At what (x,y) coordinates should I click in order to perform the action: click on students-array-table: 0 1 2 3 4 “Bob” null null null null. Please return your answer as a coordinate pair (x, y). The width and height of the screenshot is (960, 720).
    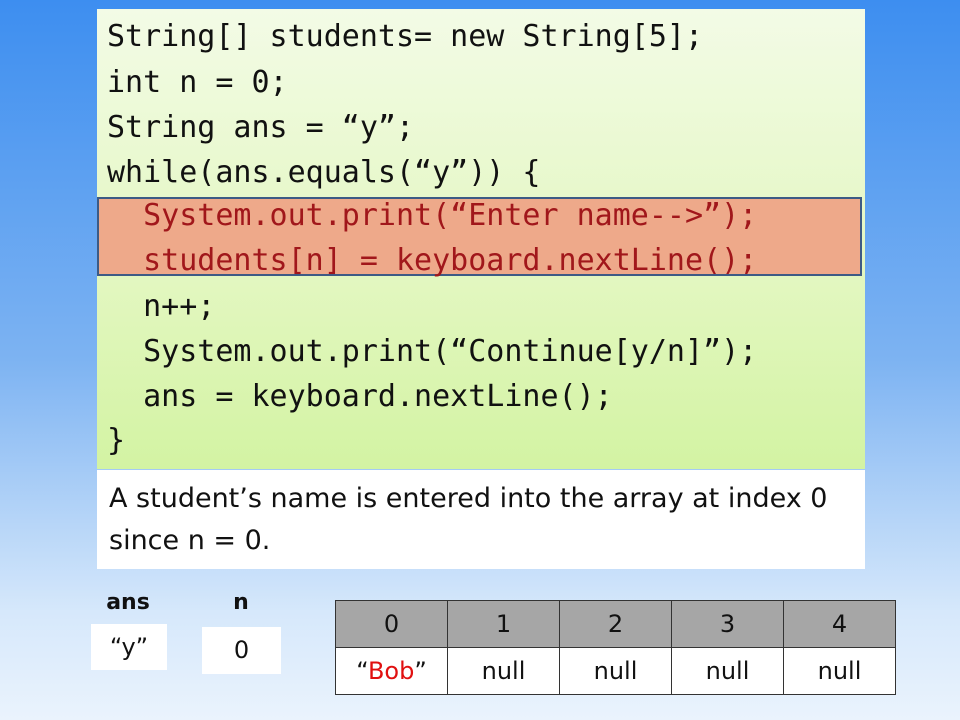
    Looking at the image, I should click on (615, 647).